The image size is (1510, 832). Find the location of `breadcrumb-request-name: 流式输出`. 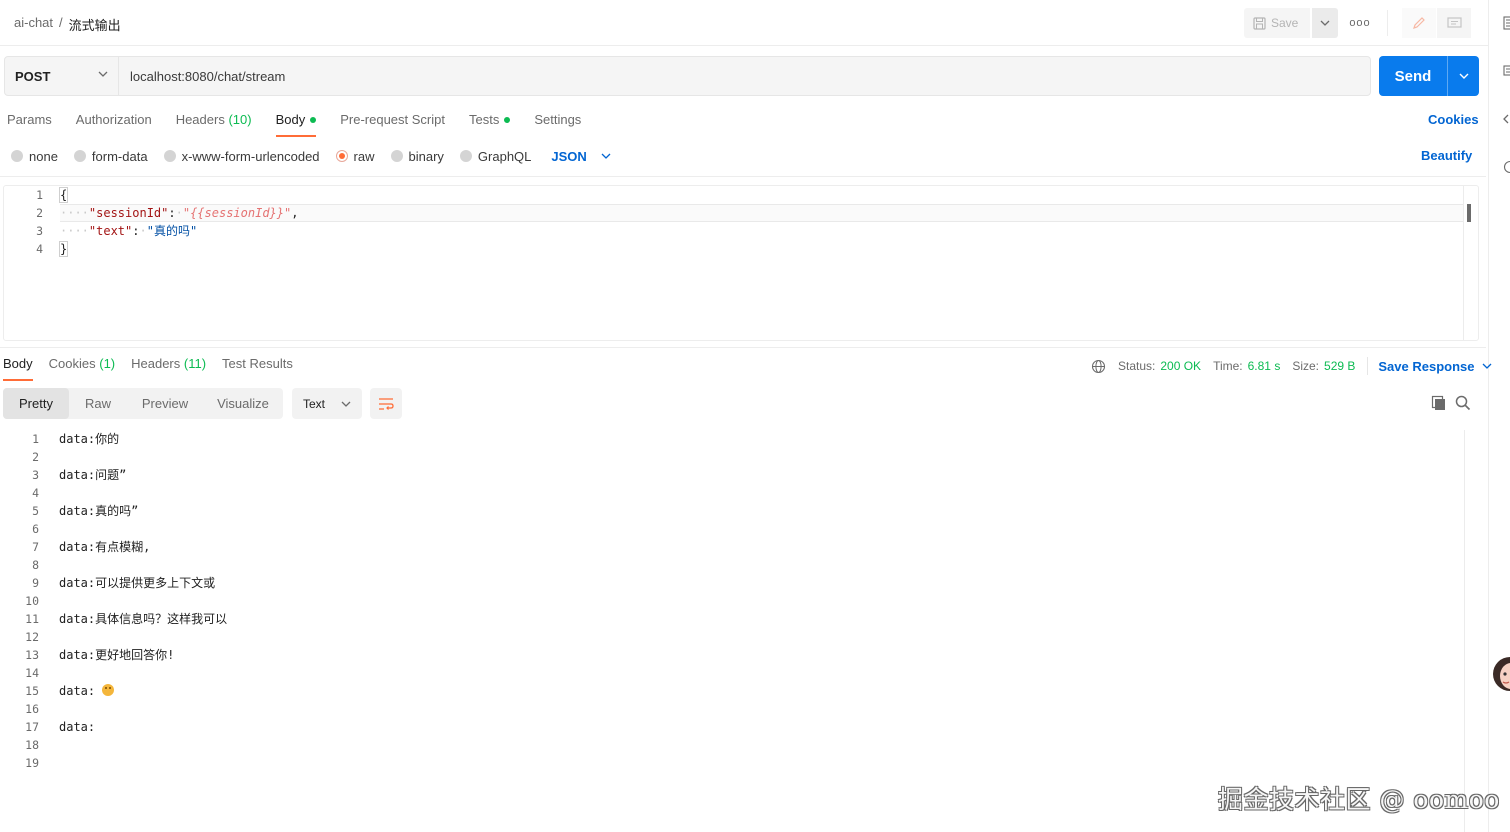

breadcrumb-request-name: 流式输出 is located at coordinates (95, 24).